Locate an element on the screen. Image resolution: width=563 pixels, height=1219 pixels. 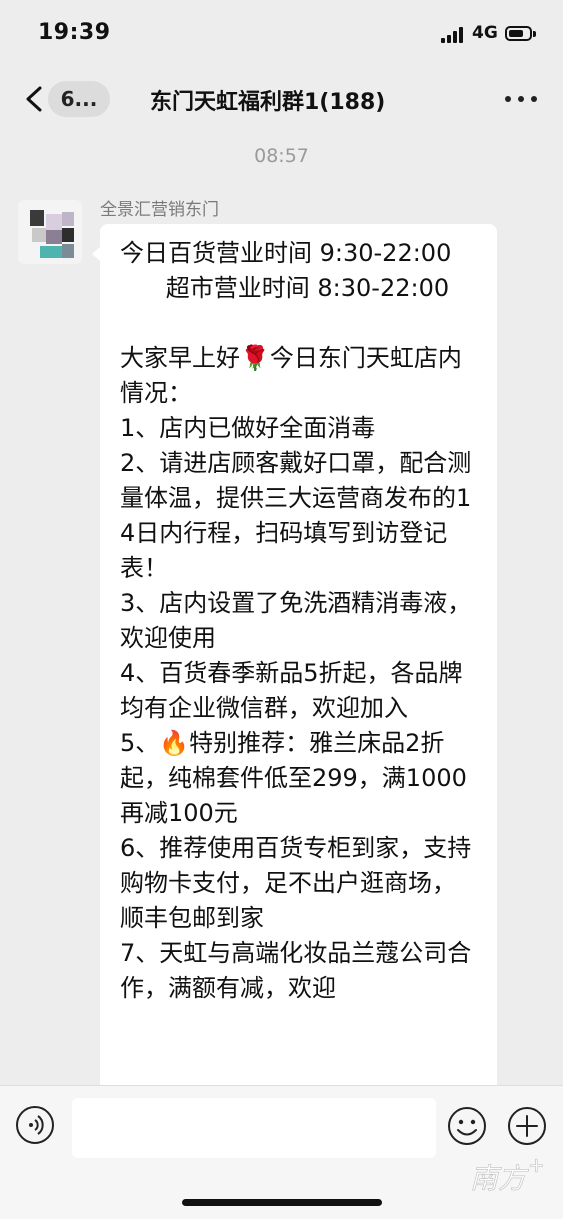
emoji-icon is located at coordinates (467, 1126).